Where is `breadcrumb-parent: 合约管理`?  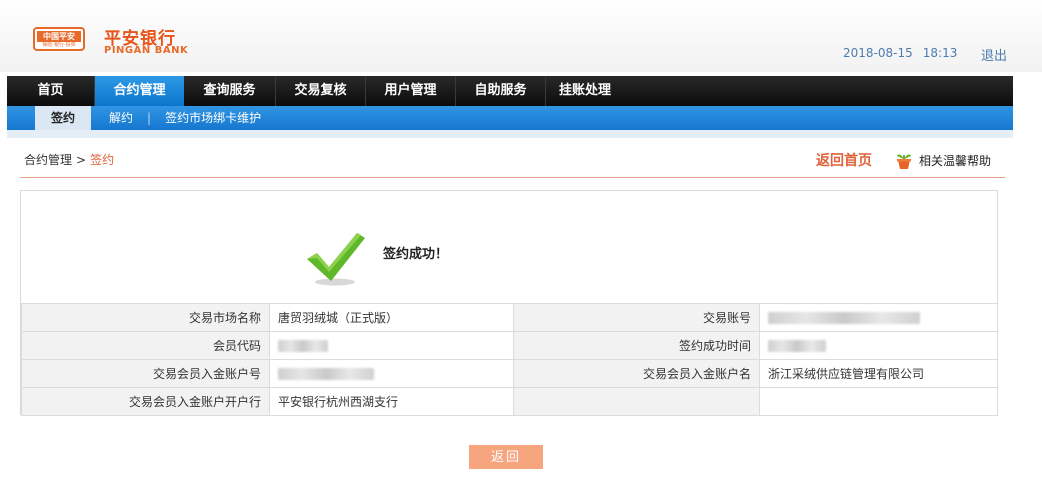
breadcrumb-parent: 合约管理 is located at coordinates (48, 160).